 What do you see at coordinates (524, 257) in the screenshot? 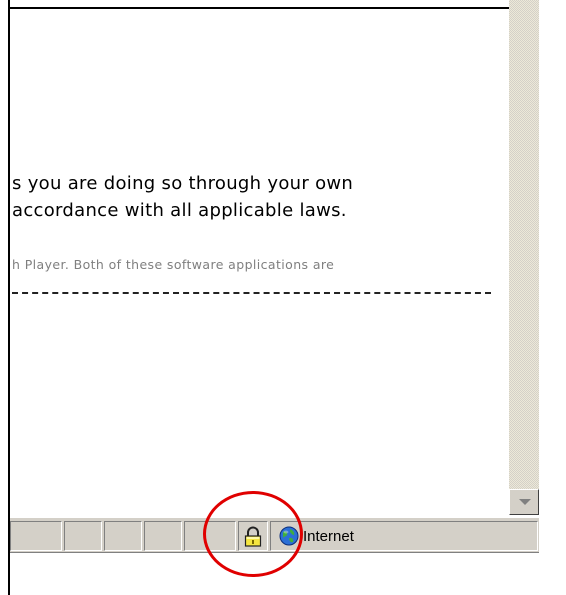
I see `vertical-scrollbar` at bounding box center [524, 257].